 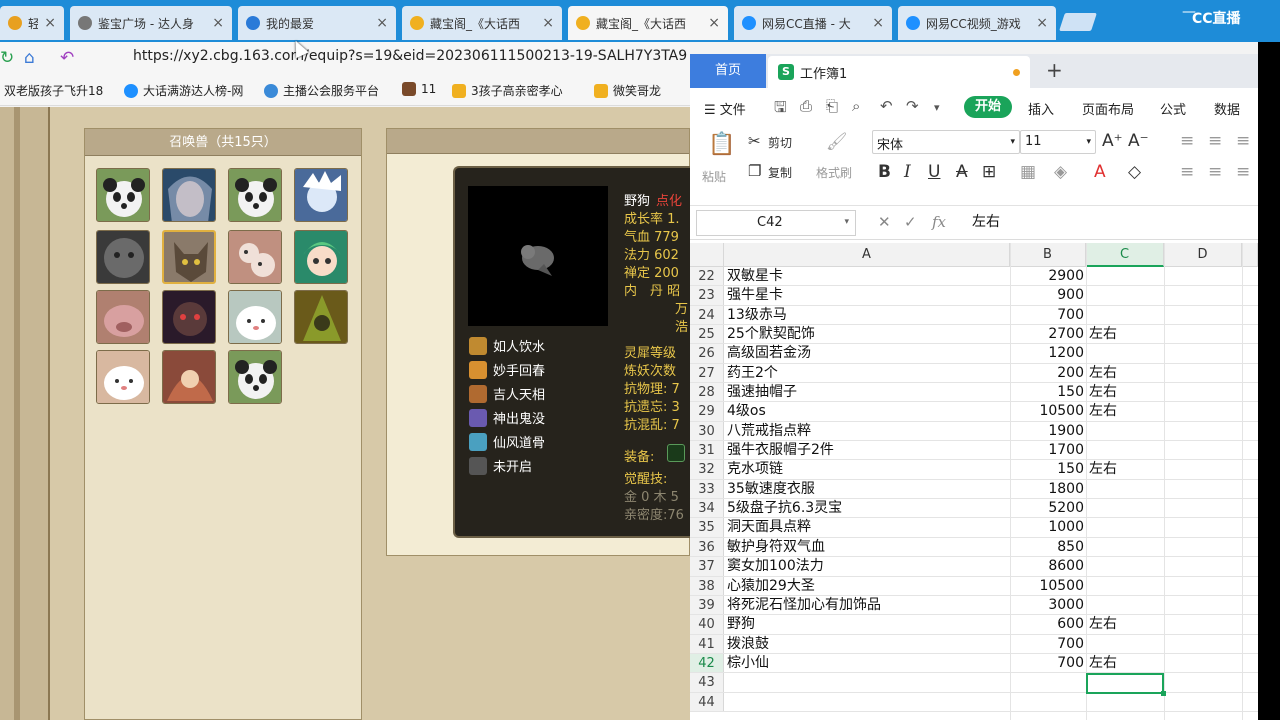 What do you see at coordinates (912, 106) in the screenshot?
I see `redo-icon: ↷` at bounding box center [912, 106].